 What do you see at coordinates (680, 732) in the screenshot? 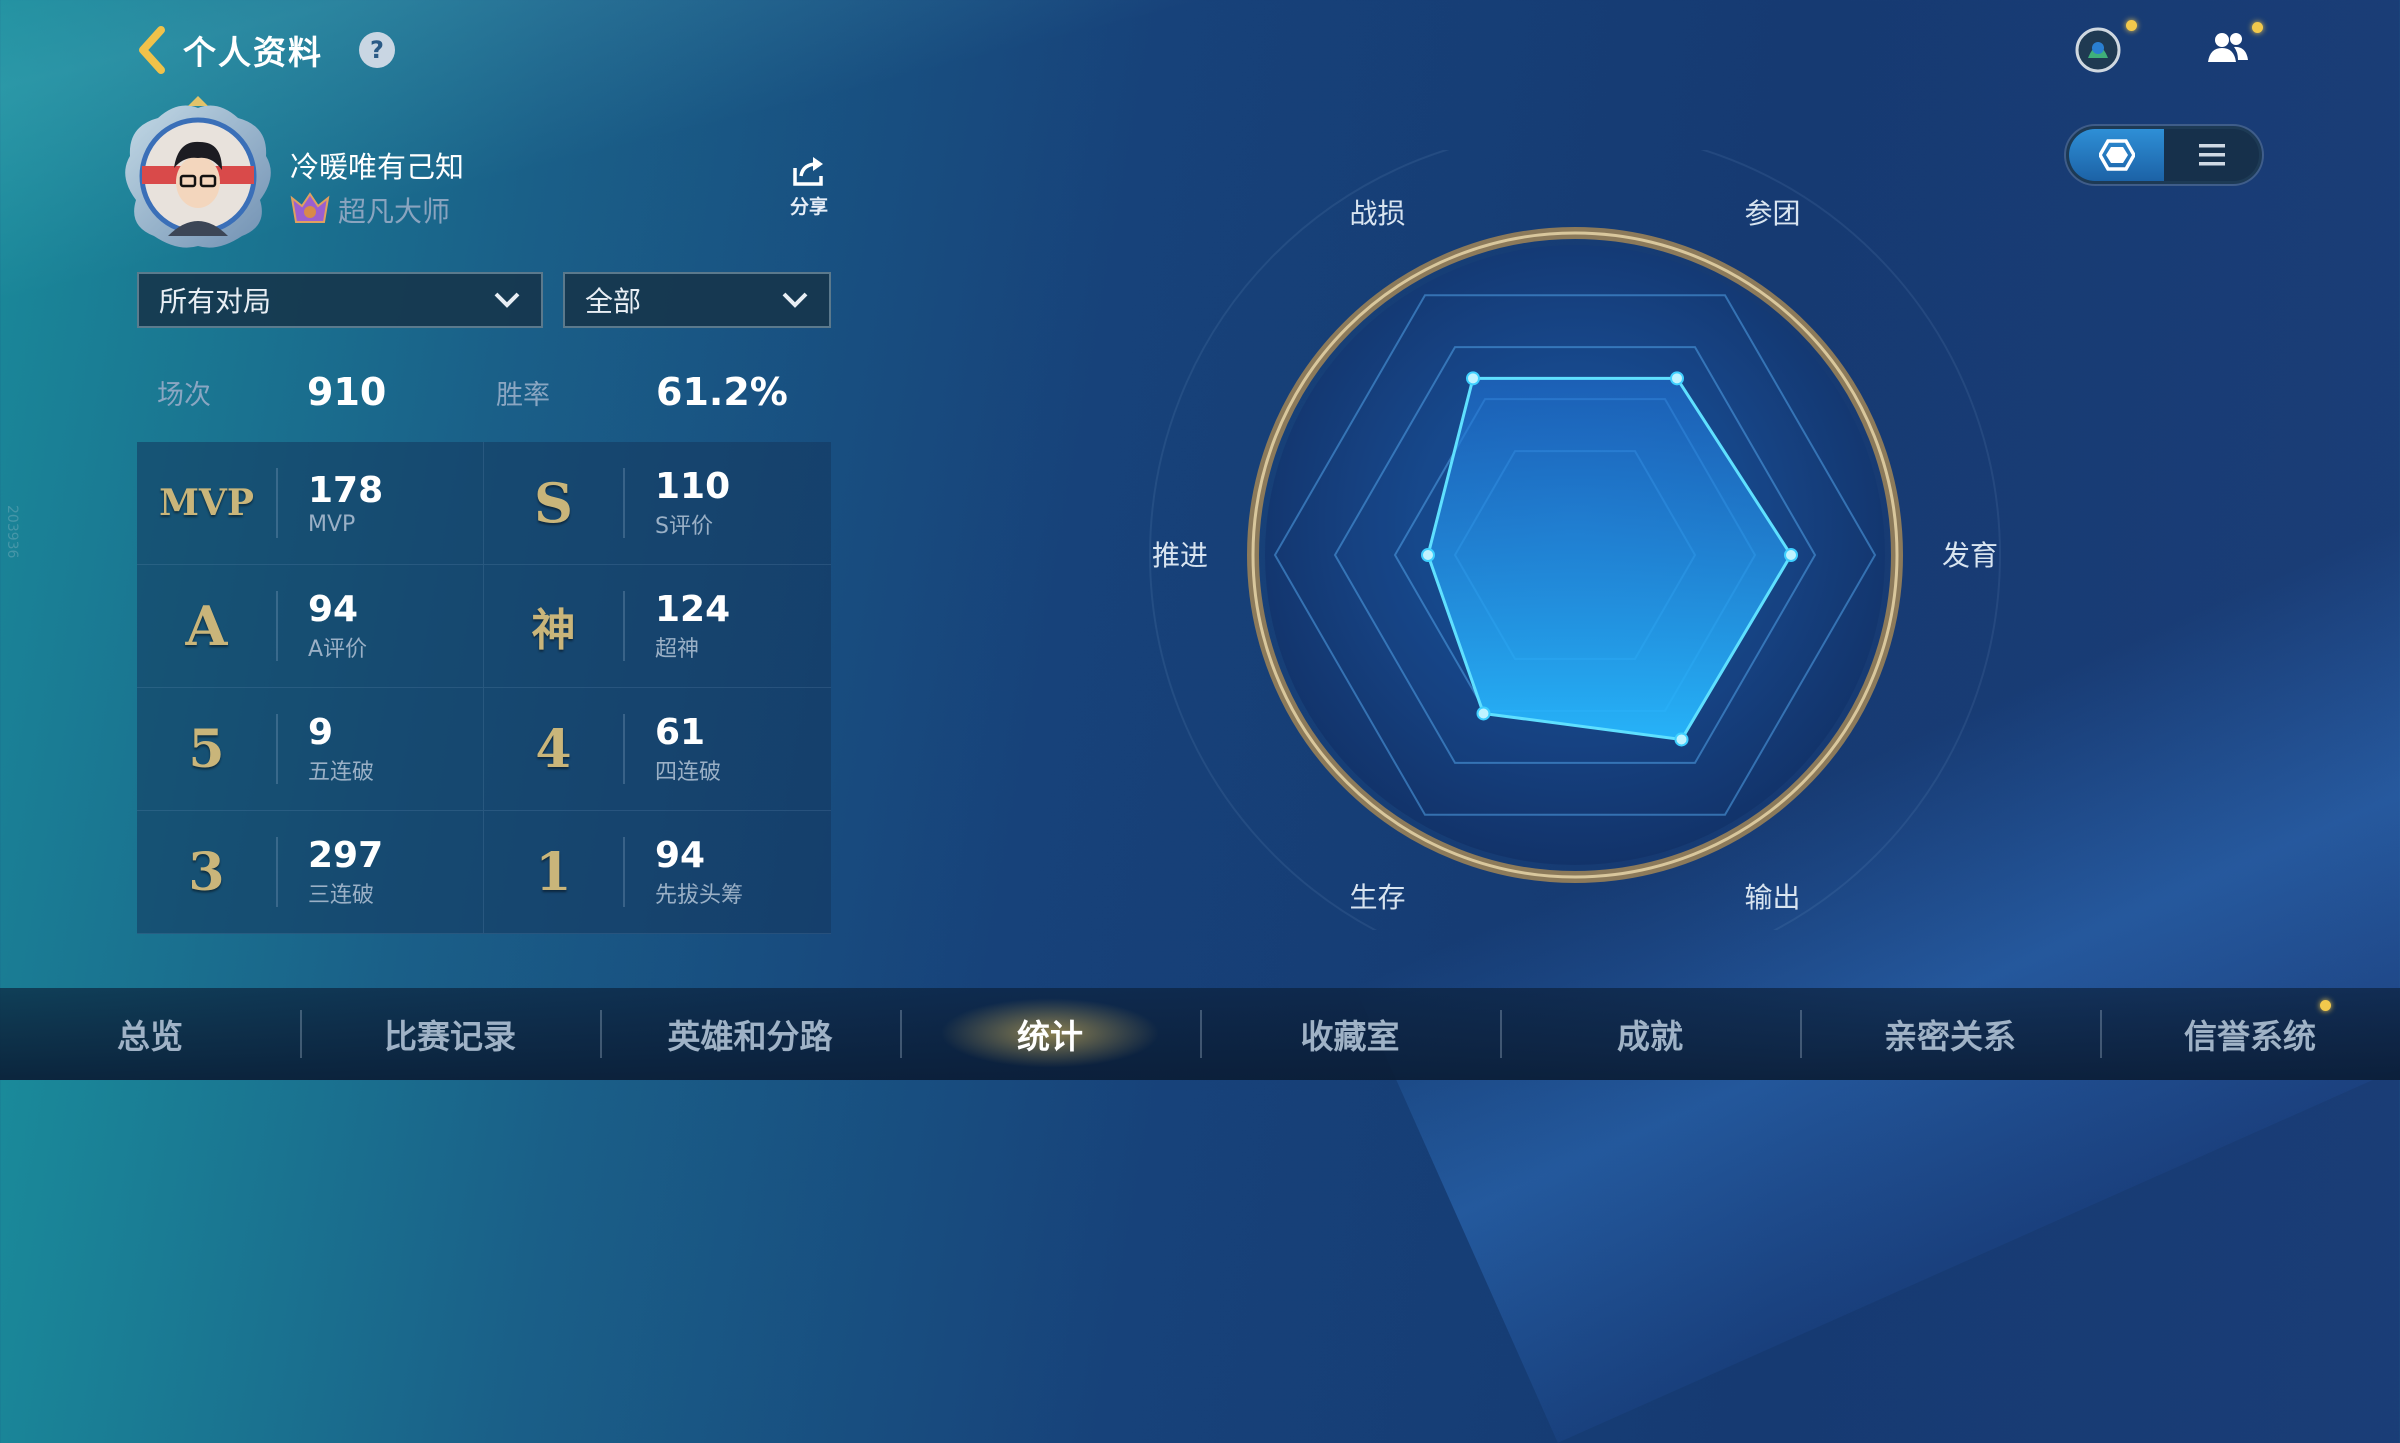
I see `stat-value: 61` at bounding box center [680, 732].